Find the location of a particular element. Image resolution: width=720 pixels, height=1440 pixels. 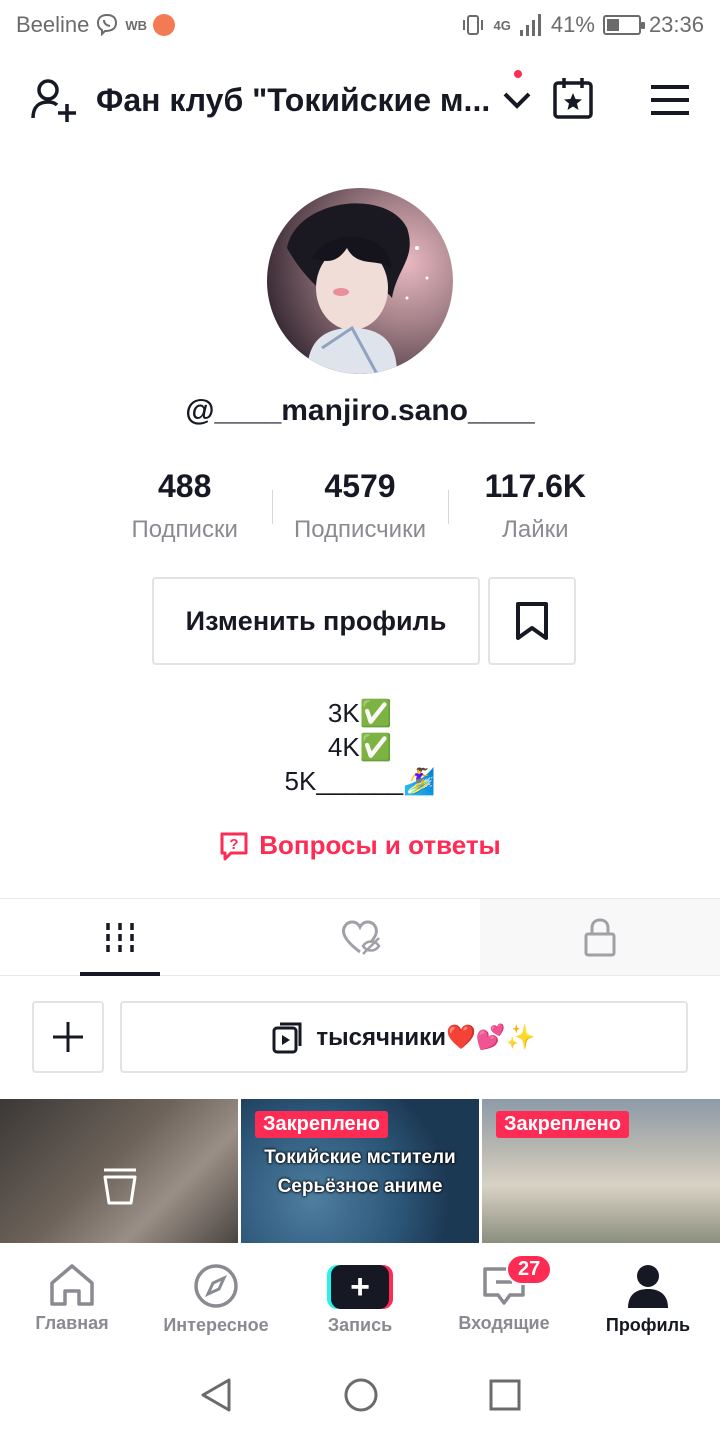

video-caption: Токийские мстители Серьёзное аниме is located at coordinates (360, 1172).